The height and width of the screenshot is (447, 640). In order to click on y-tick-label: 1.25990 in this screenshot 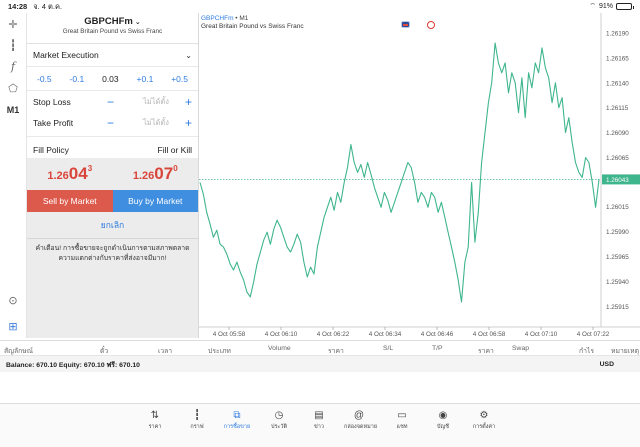, I will do `click(617, 232)`.